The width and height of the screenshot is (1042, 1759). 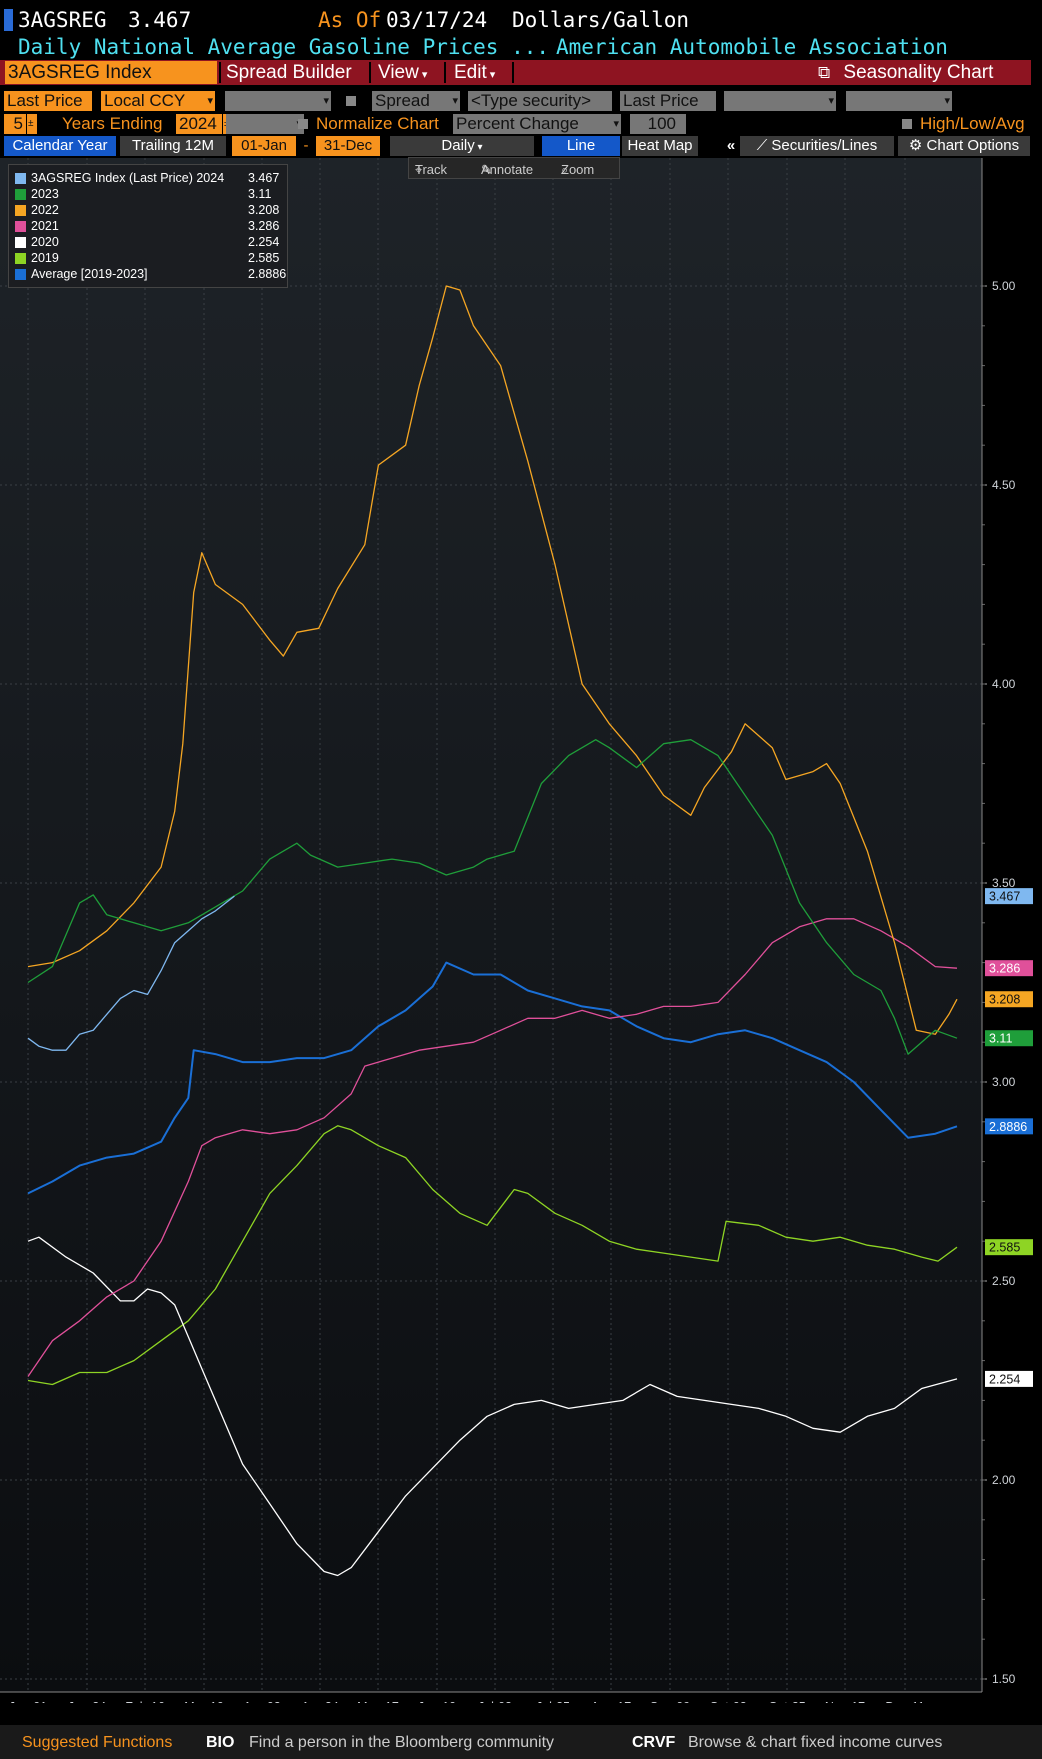 I want to click on x-tick-label: Nov-17, so click(x=845, y=1701).